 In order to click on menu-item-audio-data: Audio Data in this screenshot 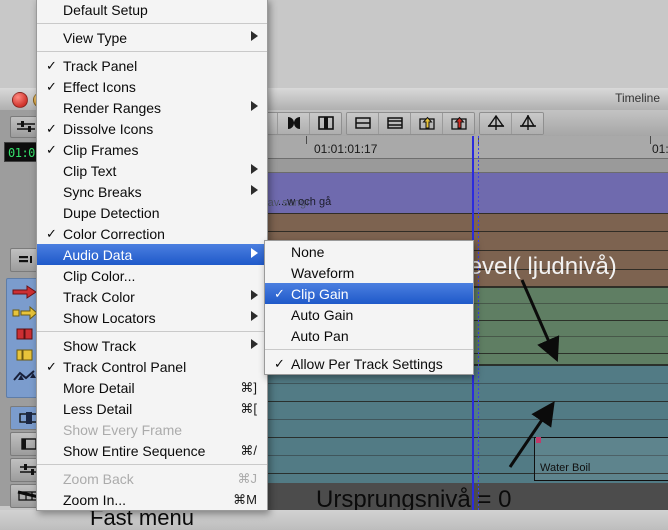, I will do `click(152, 254)`.